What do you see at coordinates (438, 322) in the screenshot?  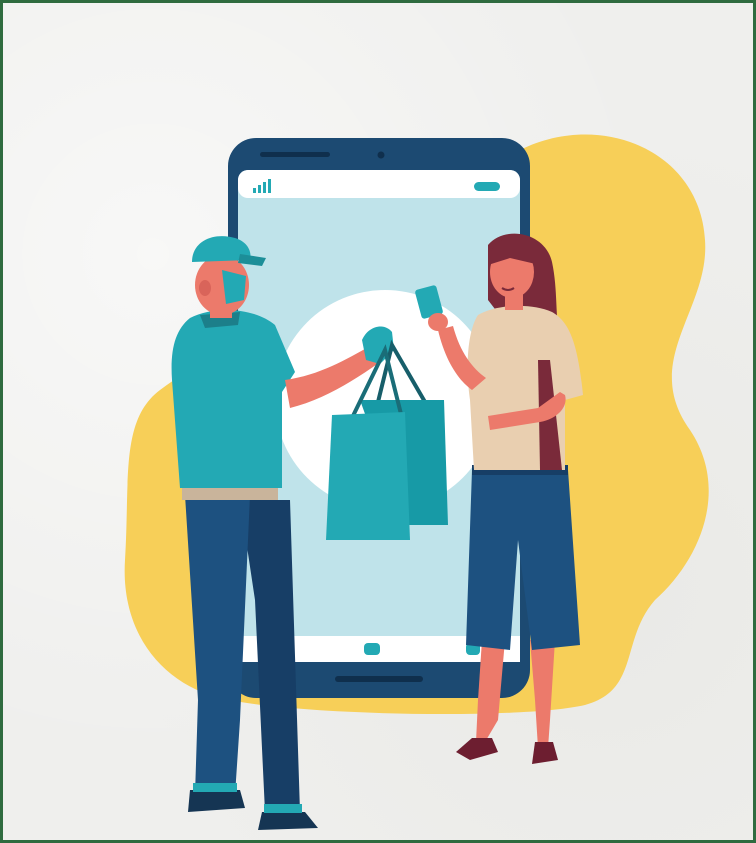 I see `customer-hand` at bounding box center [438, 322].